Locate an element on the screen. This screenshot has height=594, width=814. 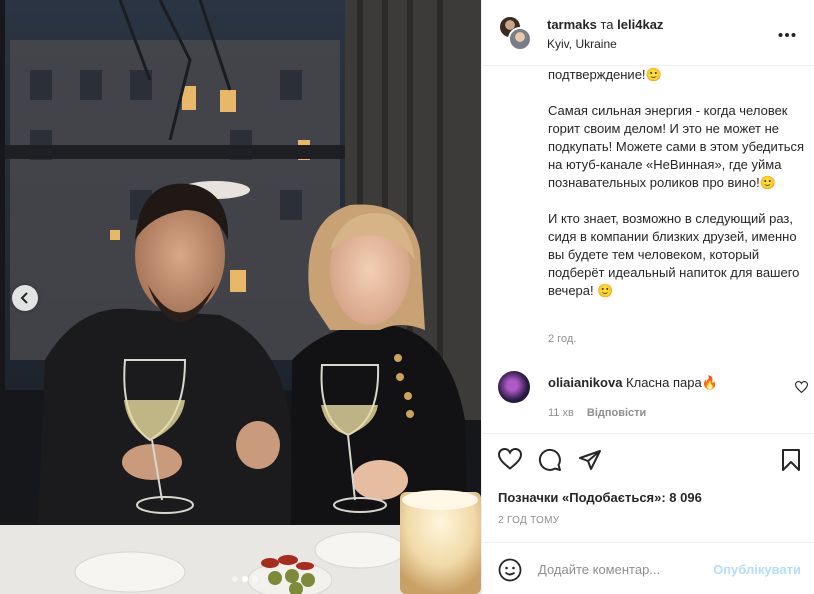
post-authors: tarmaks та leli4kaz is located at coordinates (605, 24).